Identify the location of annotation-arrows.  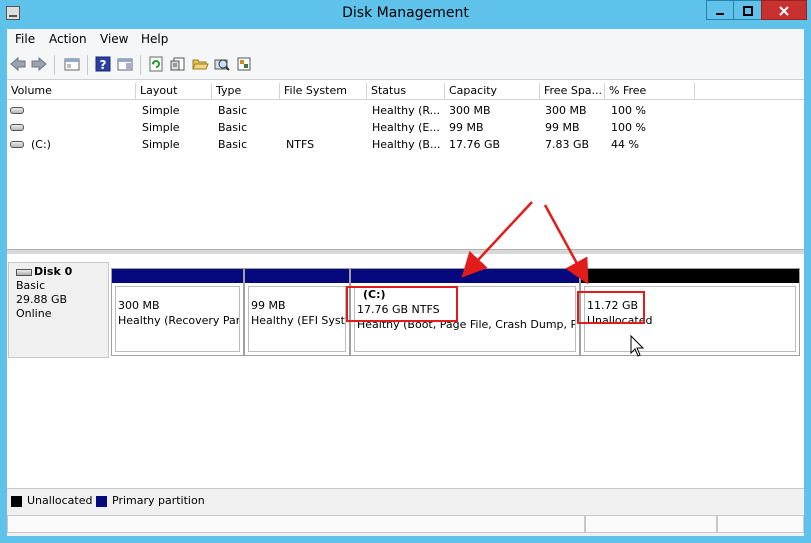
(553, 279).